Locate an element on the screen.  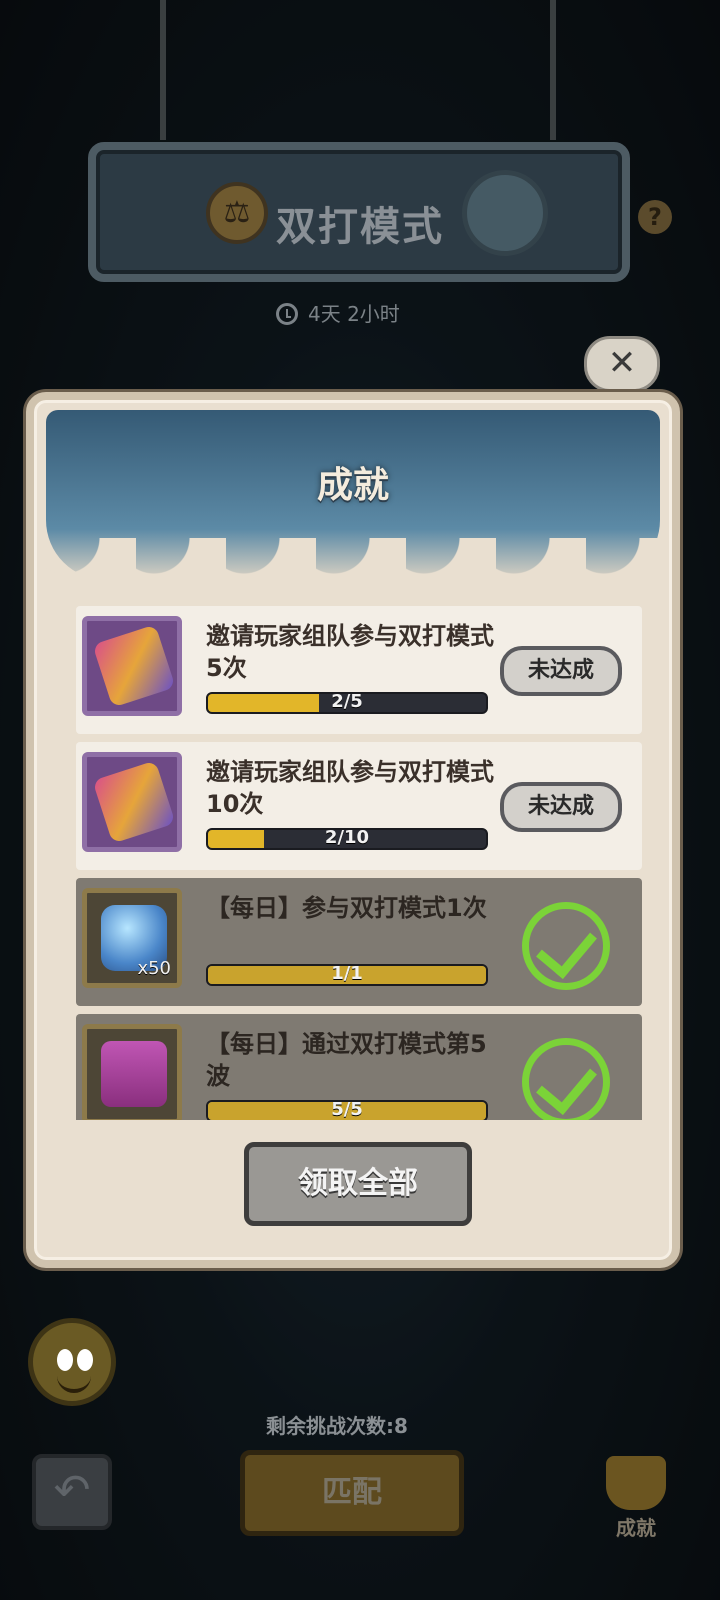
progress-label: 5/5 is located at coordinates (347, 1110).